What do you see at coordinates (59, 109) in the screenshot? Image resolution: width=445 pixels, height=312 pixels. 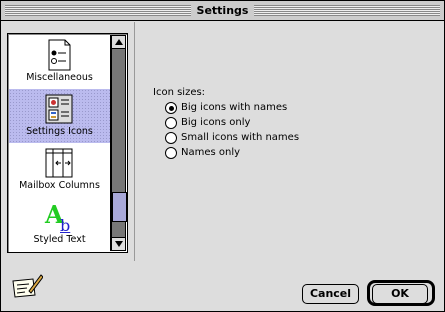 I see `settings-icons-icon` at bounding box center [59, 109].